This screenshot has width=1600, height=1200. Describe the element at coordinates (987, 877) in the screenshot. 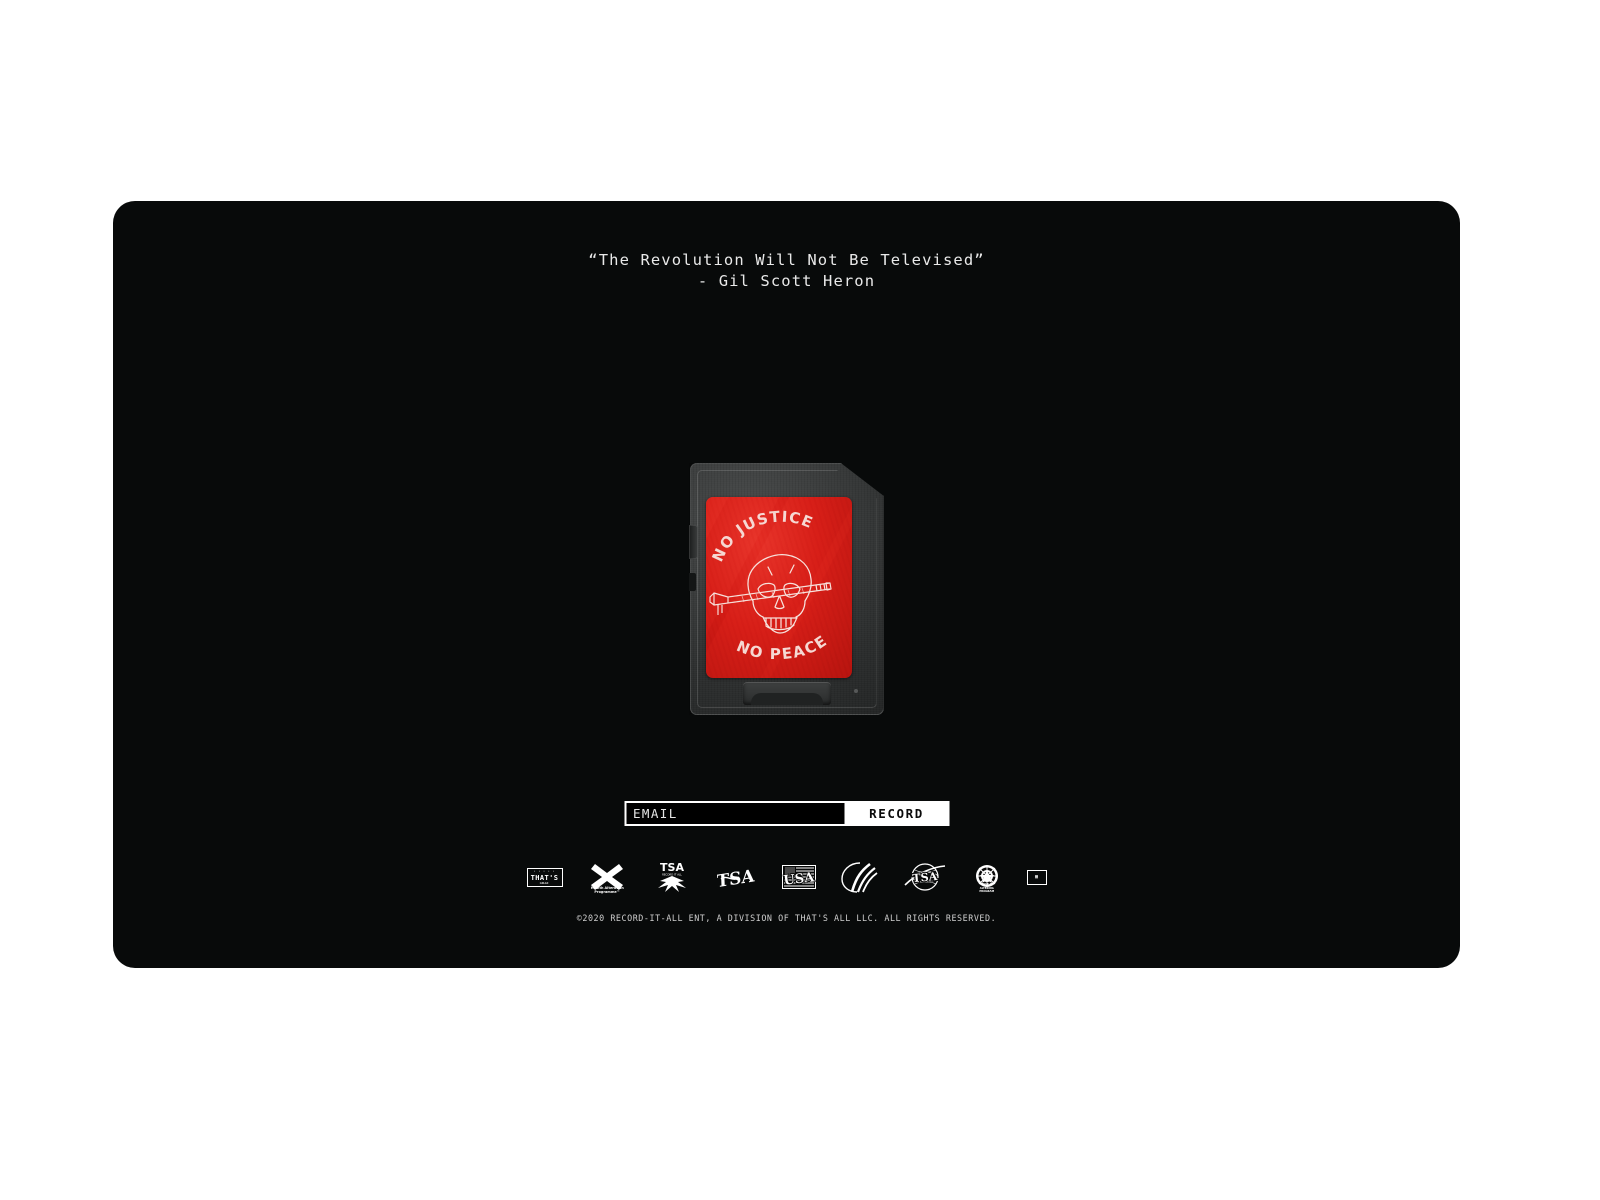

I see `logo-world-seal: WORLD ALTERING PROGRAM` at that location.